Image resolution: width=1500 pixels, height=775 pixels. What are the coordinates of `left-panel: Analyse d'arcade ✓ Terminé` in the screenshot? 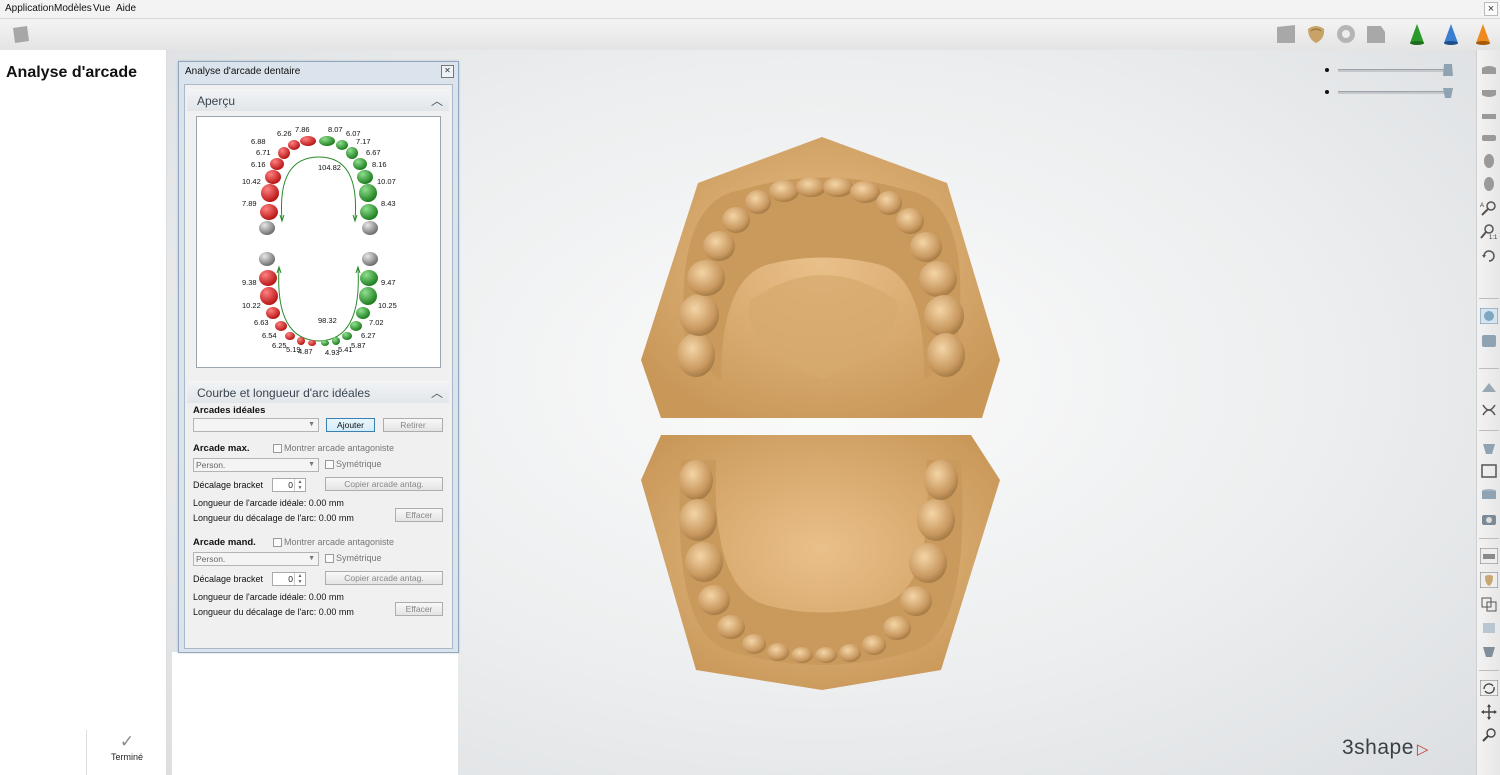 It's located at (83, 412).